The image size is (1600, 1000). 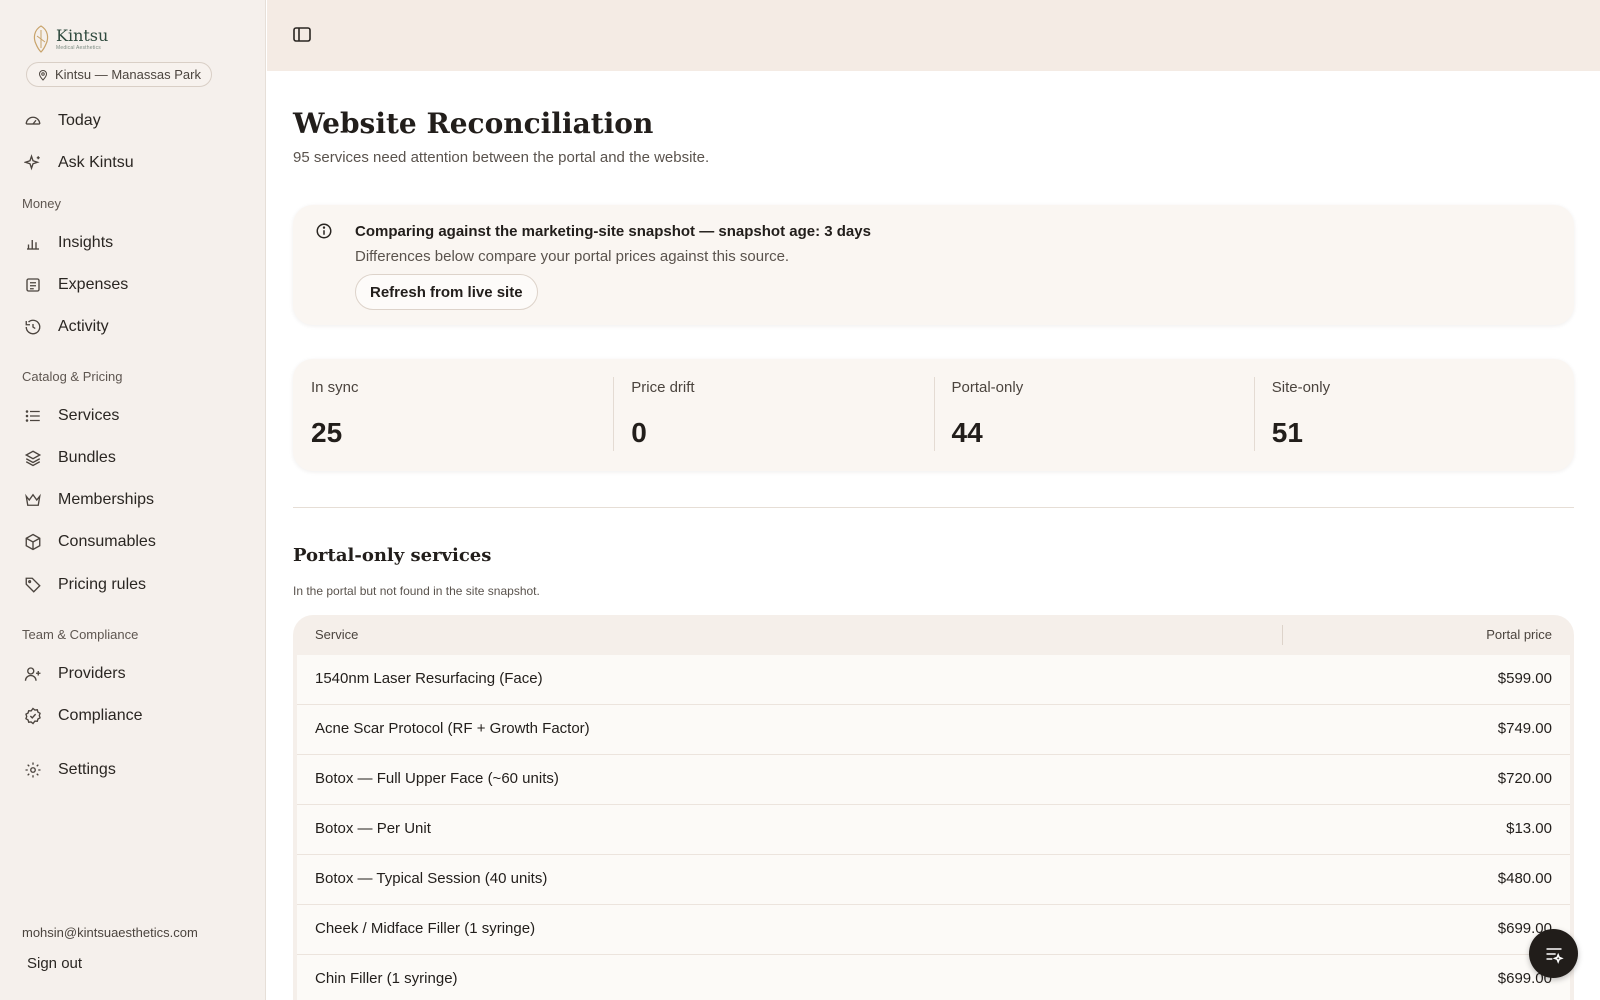 What do you see at coordinates (100, 715) in the screenshot?
I see `nav-compliance-label: Compliance` at bounding box center [100, 715].